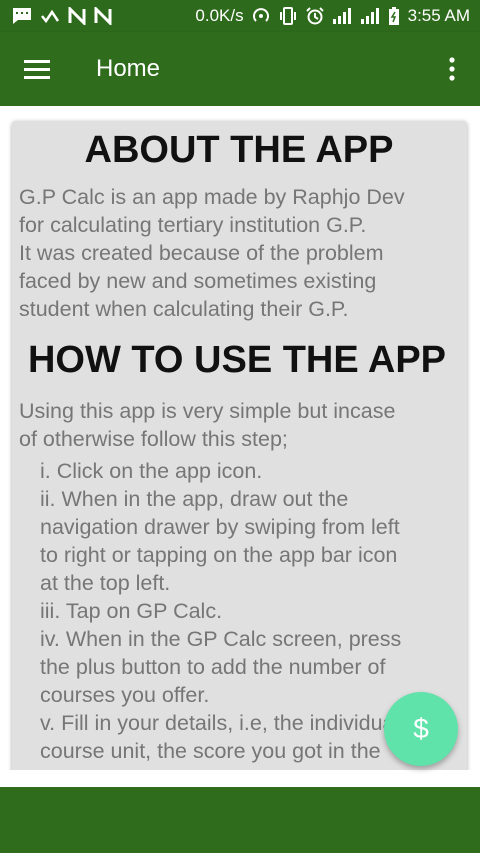 The height and width of the screenshot is (853, 480). Describe the element at coordinates (50, 16) in the screenshot. I see `check-wave-icon` at that location.